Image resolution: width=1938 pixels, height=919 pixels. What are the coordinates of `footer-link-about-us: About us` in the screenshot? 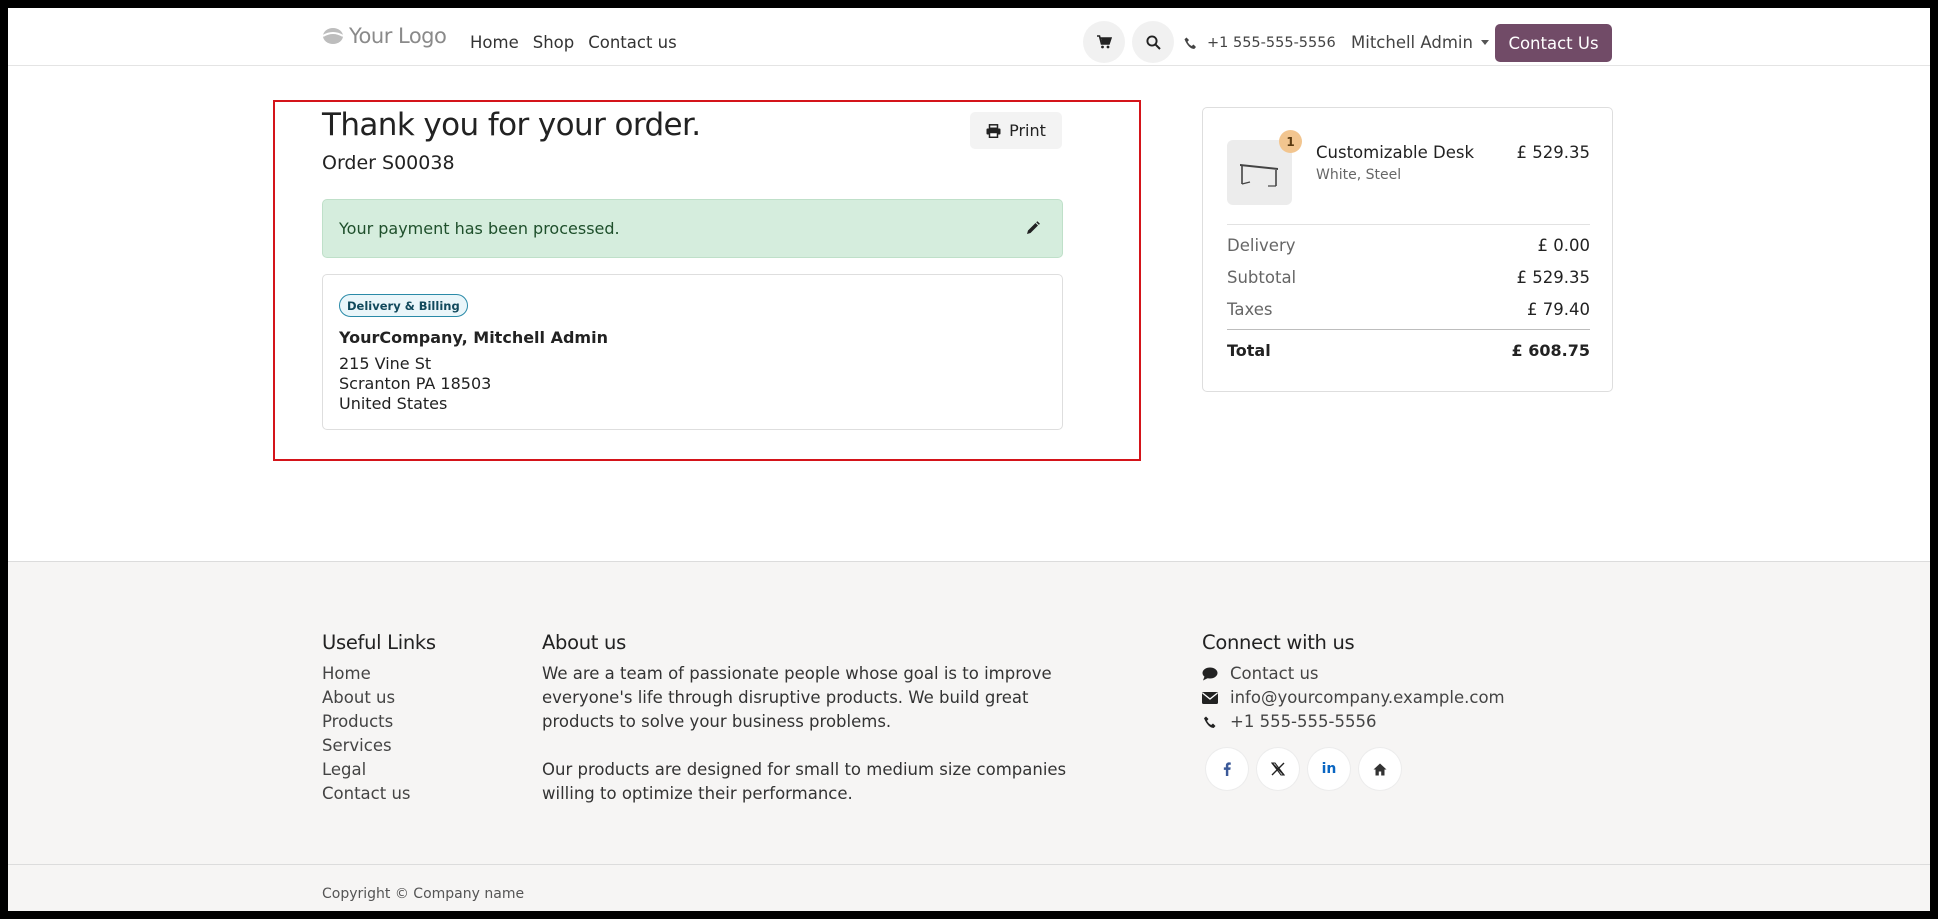 It's located at (366, 698).